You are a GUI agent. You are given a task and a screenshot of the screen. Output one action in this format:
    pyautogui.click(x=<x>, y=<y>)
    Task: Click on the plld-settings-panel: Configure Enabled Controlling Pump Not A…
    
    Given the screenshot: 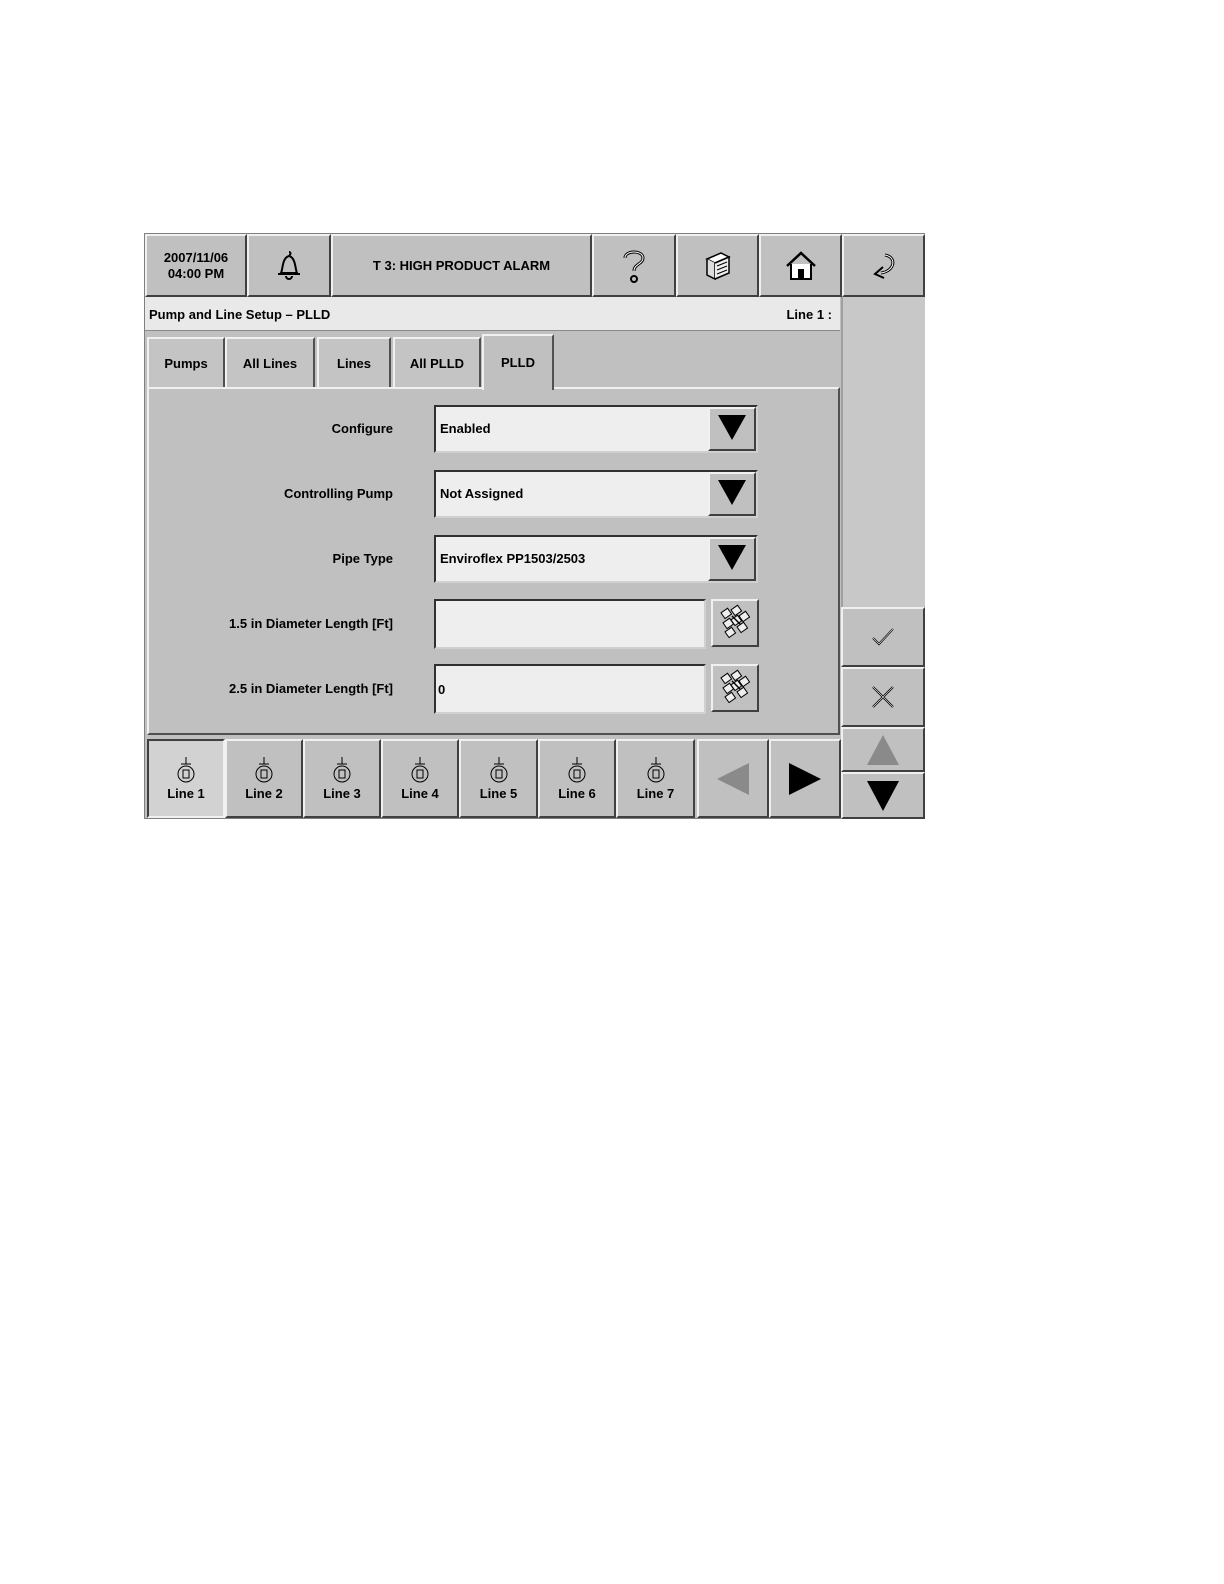 What is the action you would take?
    pyautogui.click(x=493, y=561)
    